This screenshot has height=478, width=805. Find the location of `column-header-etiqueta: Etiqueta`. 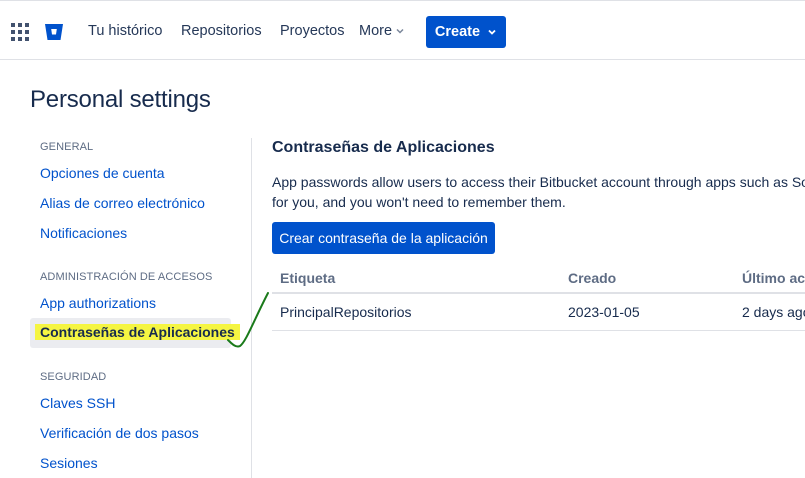

column-header-etiqueta: Etiqueta is located at coordinates (307, 278).